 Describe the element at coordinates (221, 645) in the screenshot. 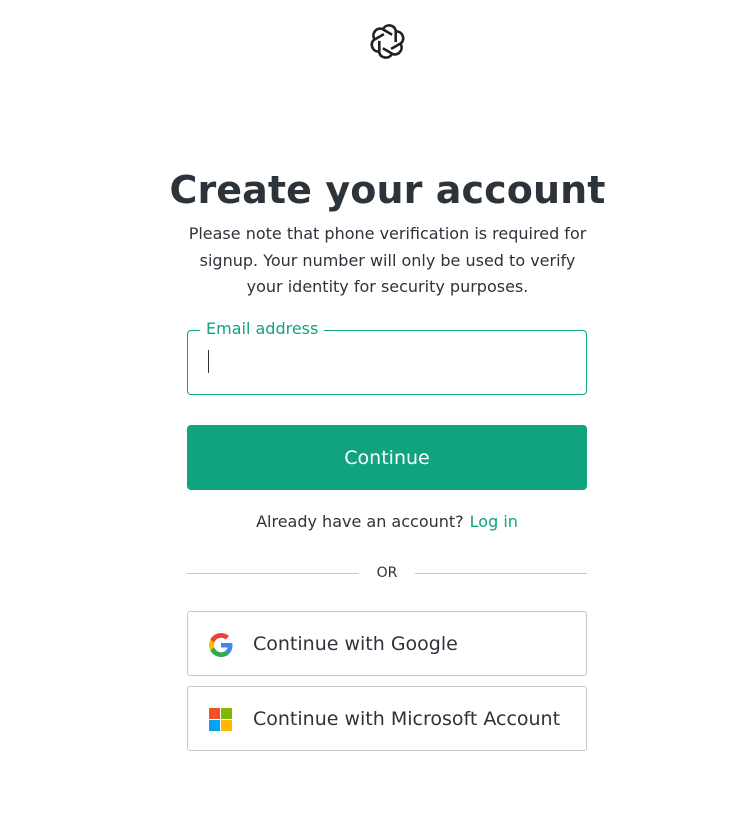

I see `google-icon` at that location.